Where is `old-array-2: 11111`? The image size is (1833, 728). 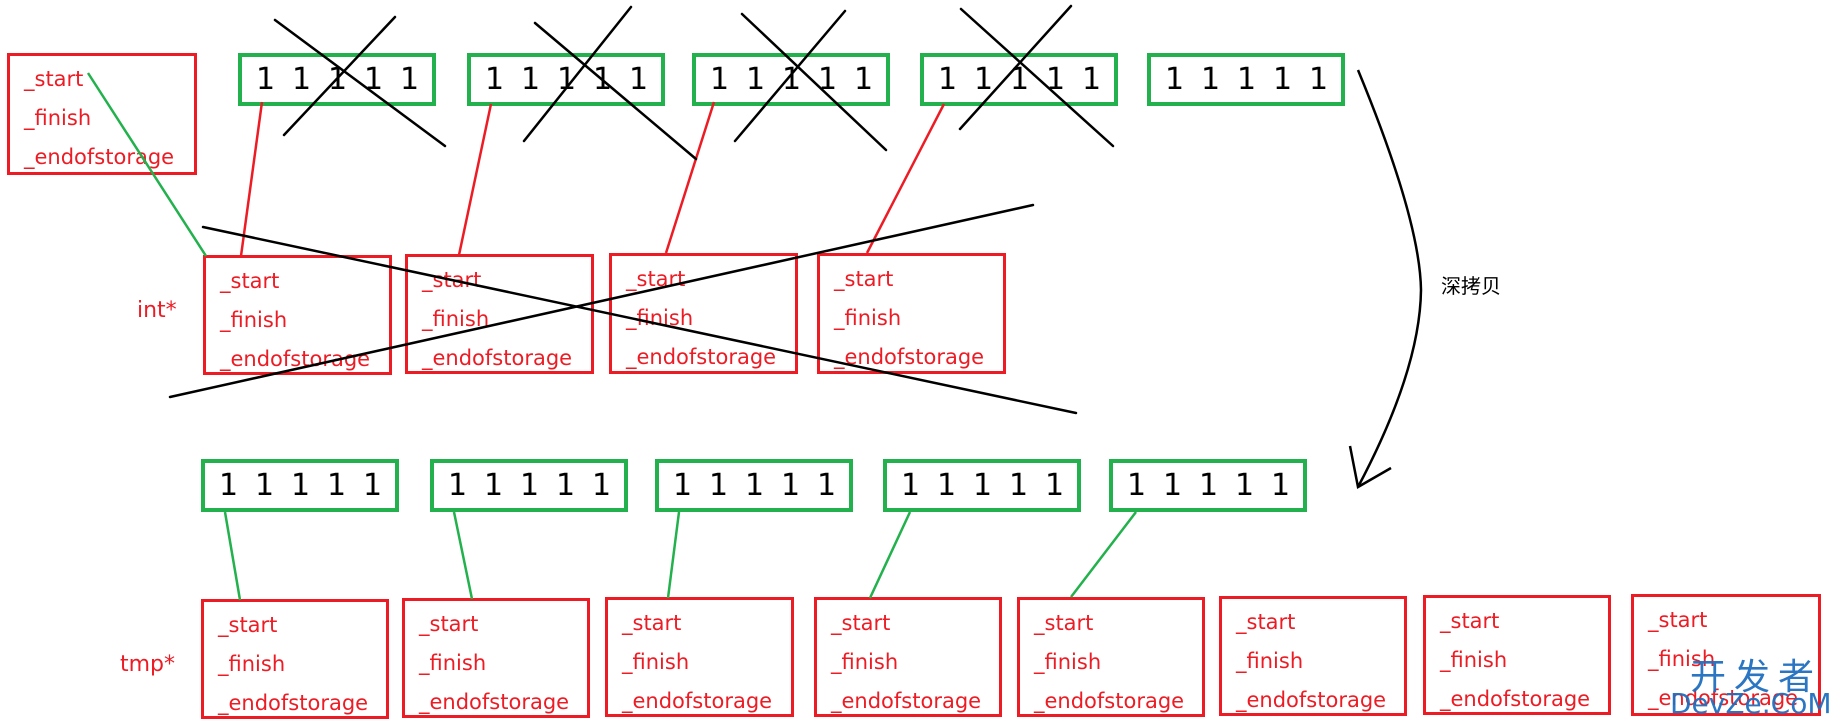 old-array-2: 11111 is located at coordinates (566, 79).